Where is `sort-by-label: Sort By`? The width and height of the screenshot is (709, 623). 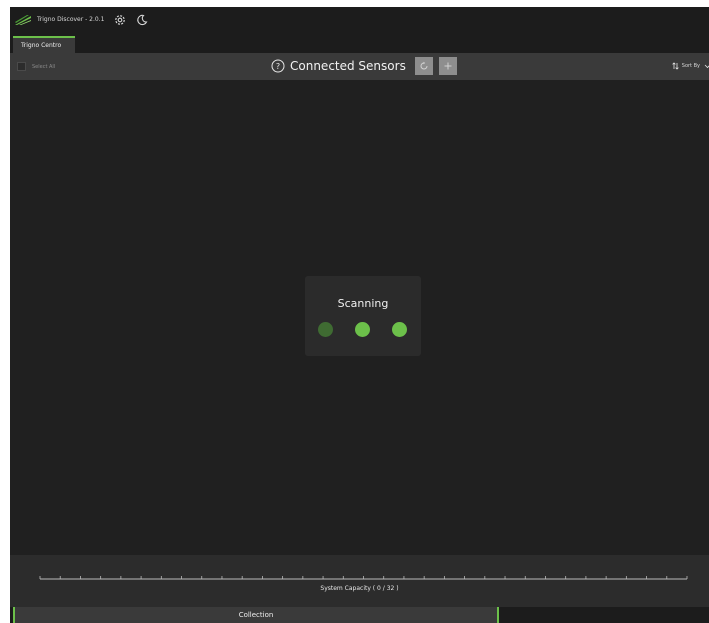
sort-by-label: Sort By is located at coordinates (690, 66).